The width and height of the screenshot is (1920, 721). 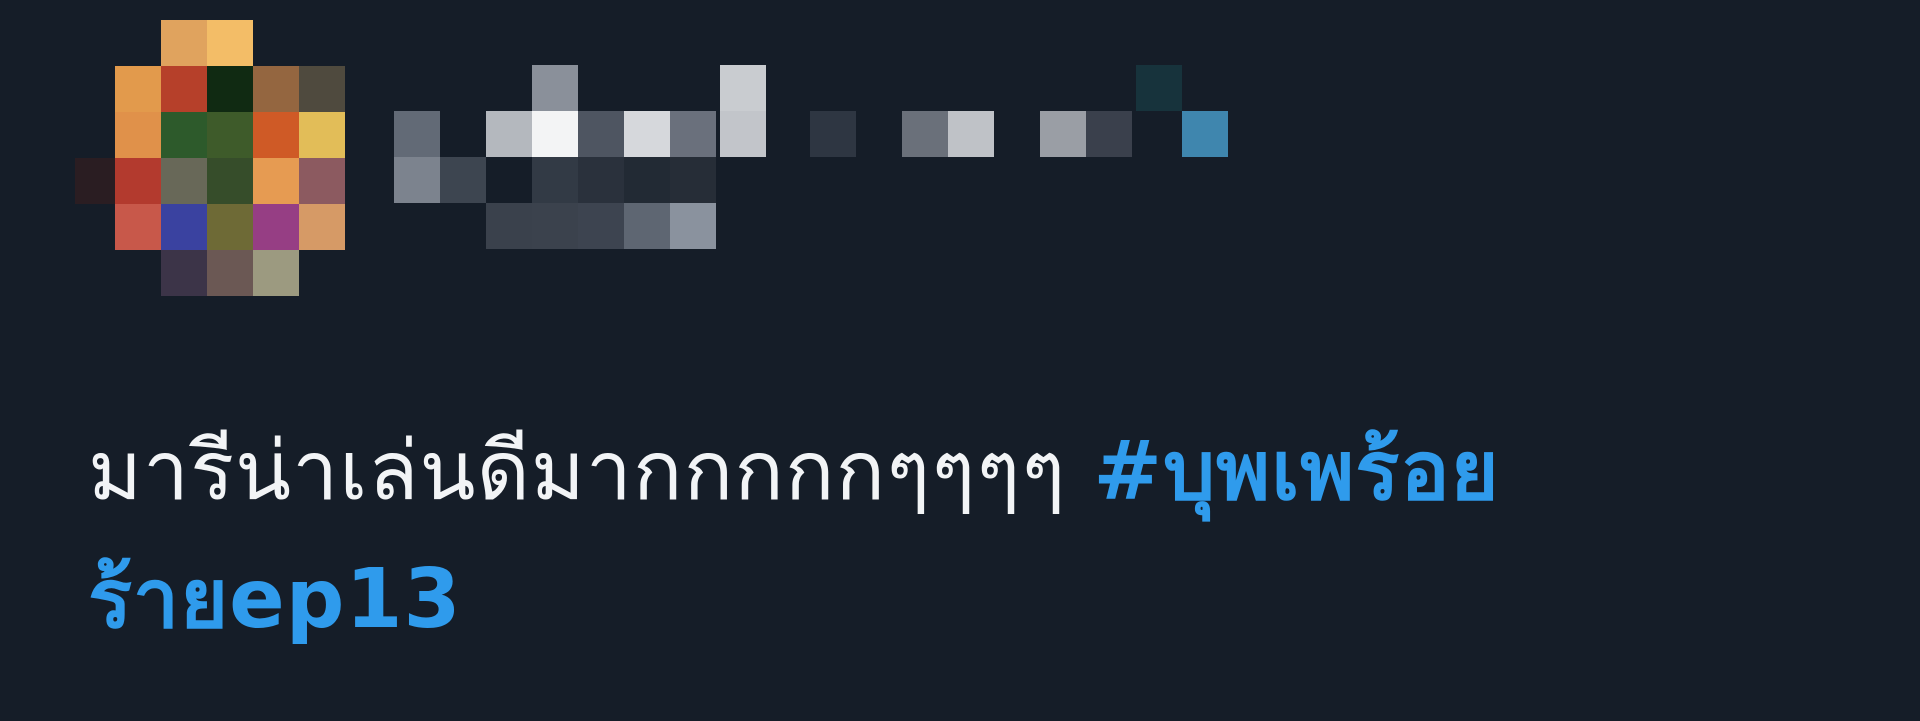 What do you see at coordinates (815, 165) in the screenshot?
I see `display-name` at bounding box center [815, 165].